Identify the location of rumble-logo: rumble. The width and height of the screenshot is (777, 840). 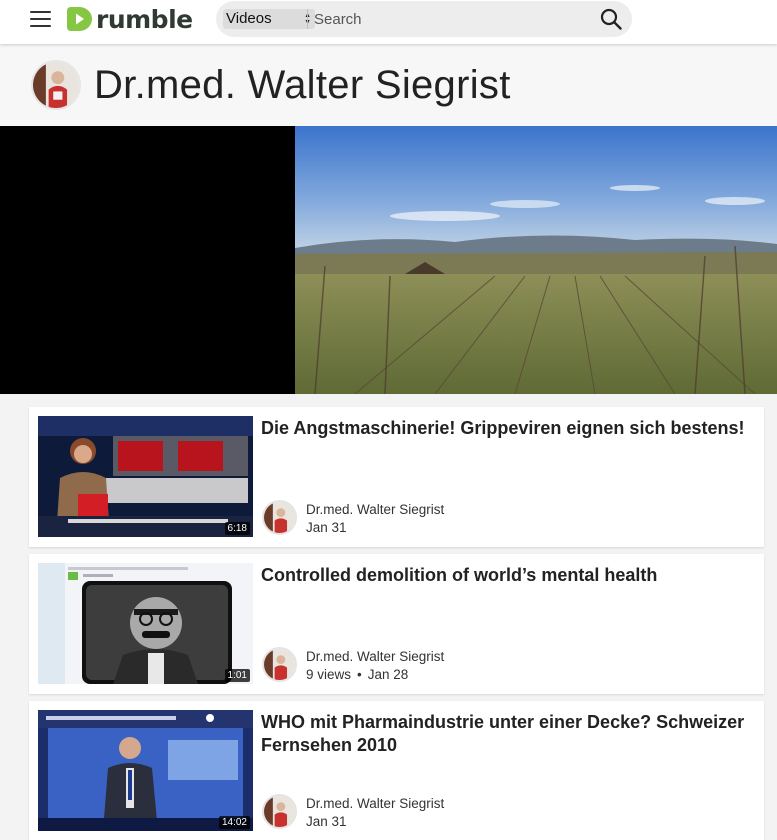
(128, 19).